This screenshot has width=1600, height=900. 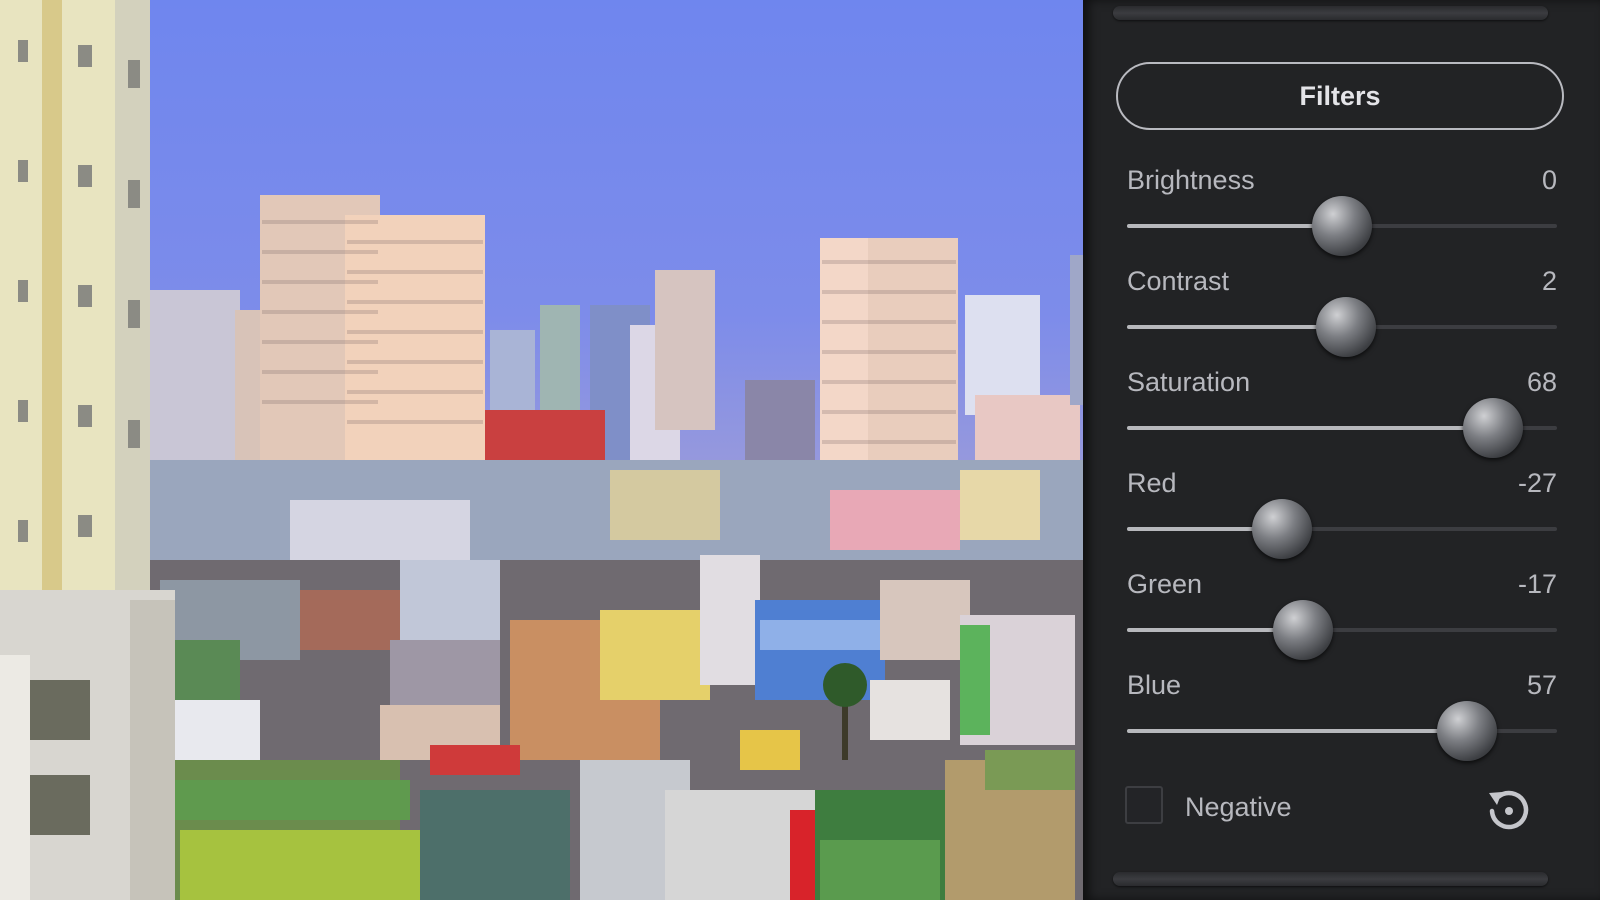 What do you see at coordinates (1541, 382) in the screenshot?
I see `saturation-value: 68` at bounding box center [1541, 382].